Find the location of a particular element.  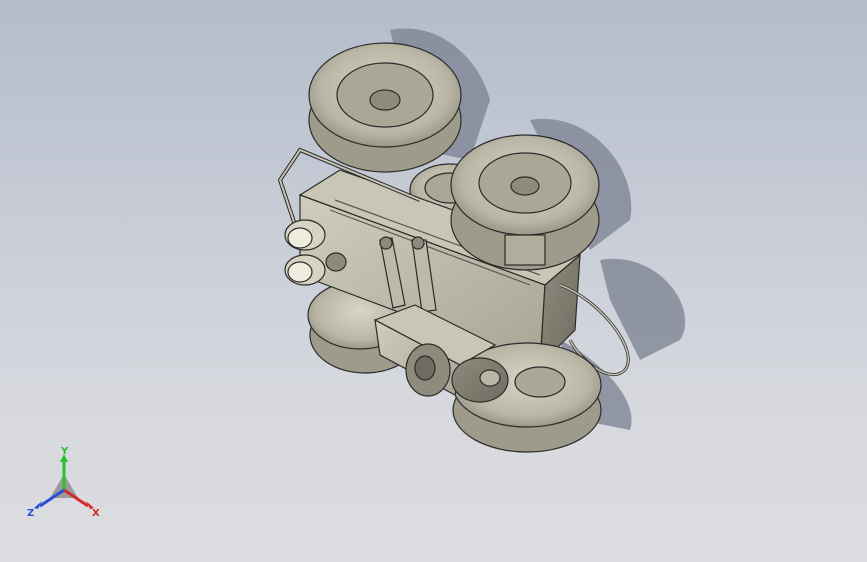

wheel-top-left is located at coordinates (385, 107).